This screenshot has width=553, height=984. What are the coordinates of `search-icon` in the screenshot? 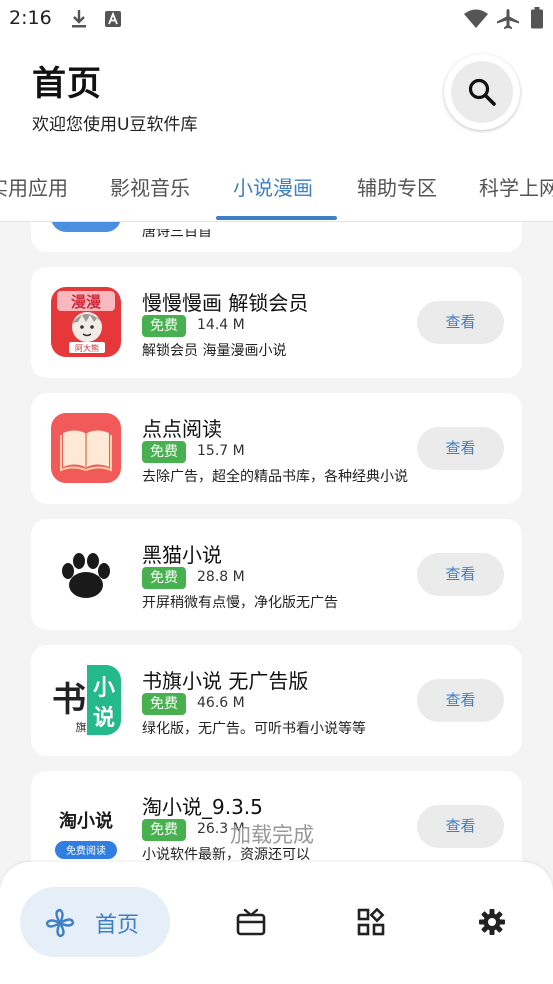 It's located at (482, 92).